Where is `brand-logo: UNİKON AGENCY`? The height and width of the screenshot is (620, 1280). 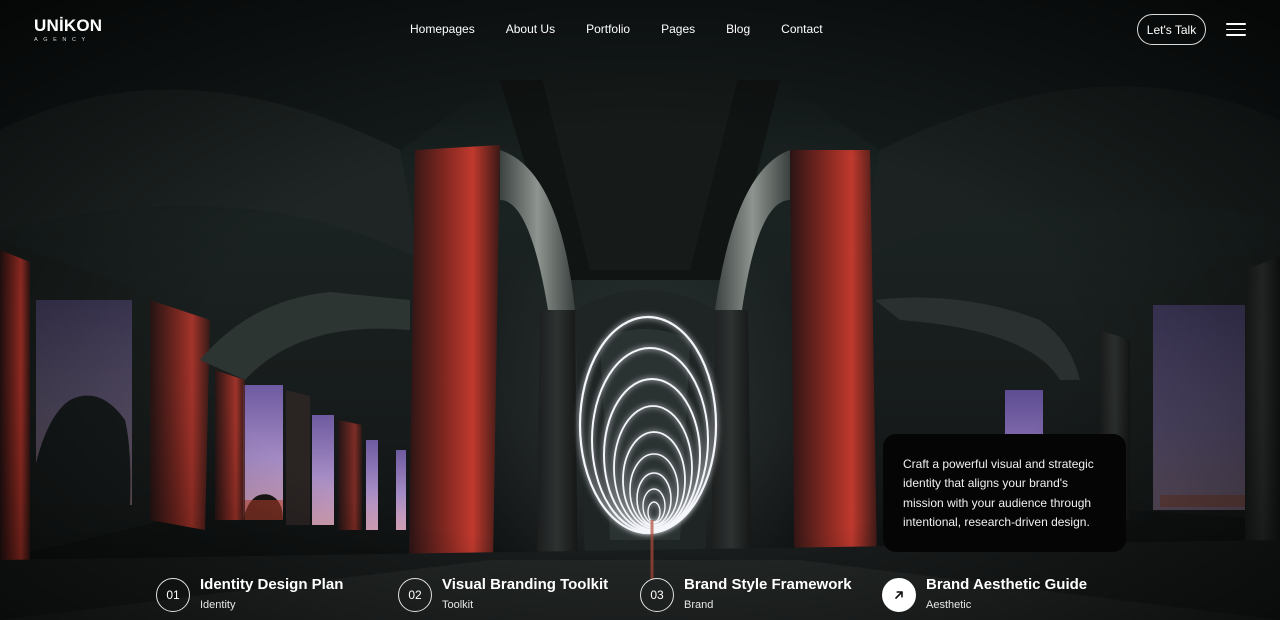 brand-logo: UNİKON AGENCY is located at coordinates (68, 30).